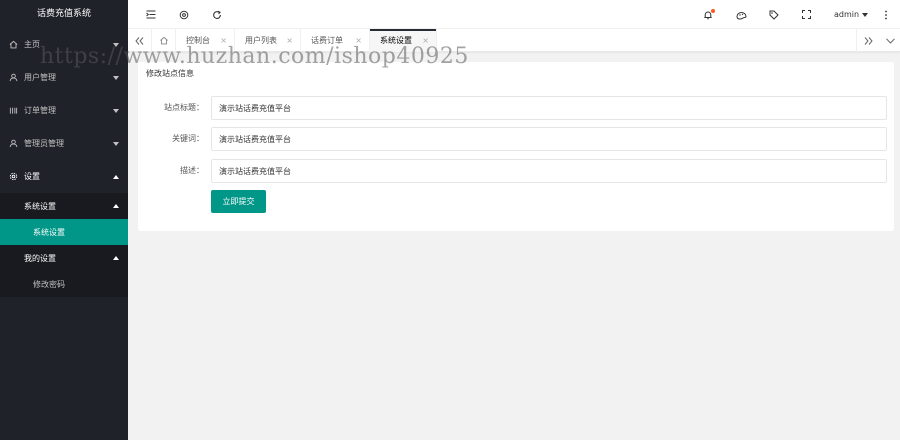 The width and height of the screenshot is (900, 440). I want to click on menu-fold-icon, so click(151, 14).